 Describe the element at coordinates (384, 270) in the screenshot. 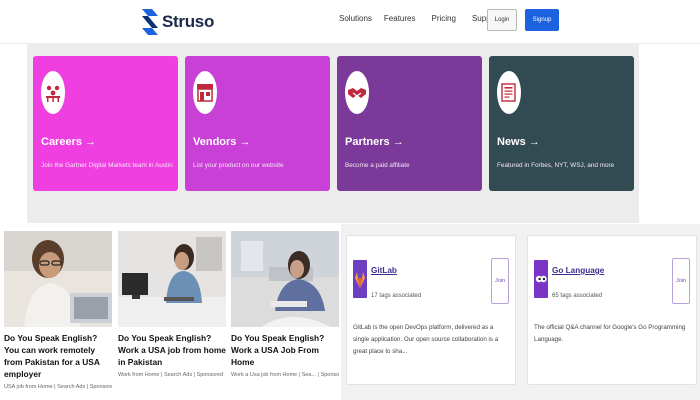

I see `tag-name: GitLab` at that location.